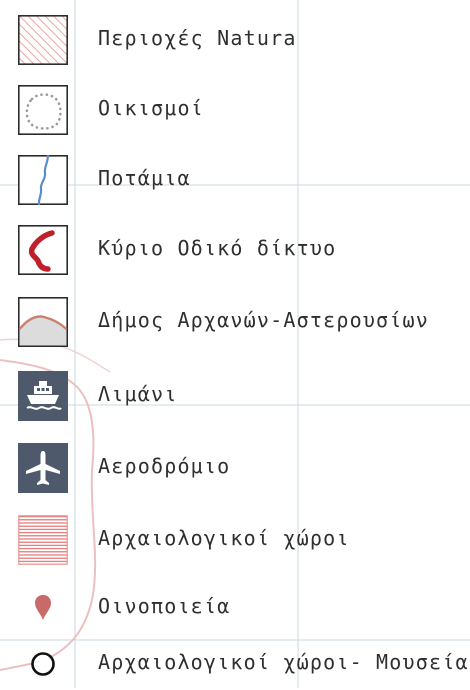  Describe the element at coordinates (151, 108) in the screenshot. I see `legend-label-settlements: Οικισμοί` at that location.